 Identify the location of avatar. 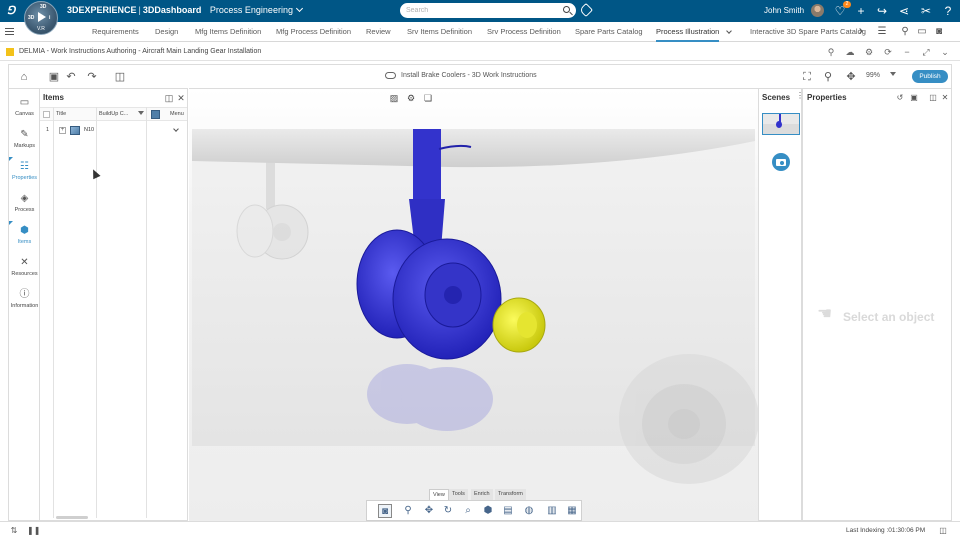
(817, 10).